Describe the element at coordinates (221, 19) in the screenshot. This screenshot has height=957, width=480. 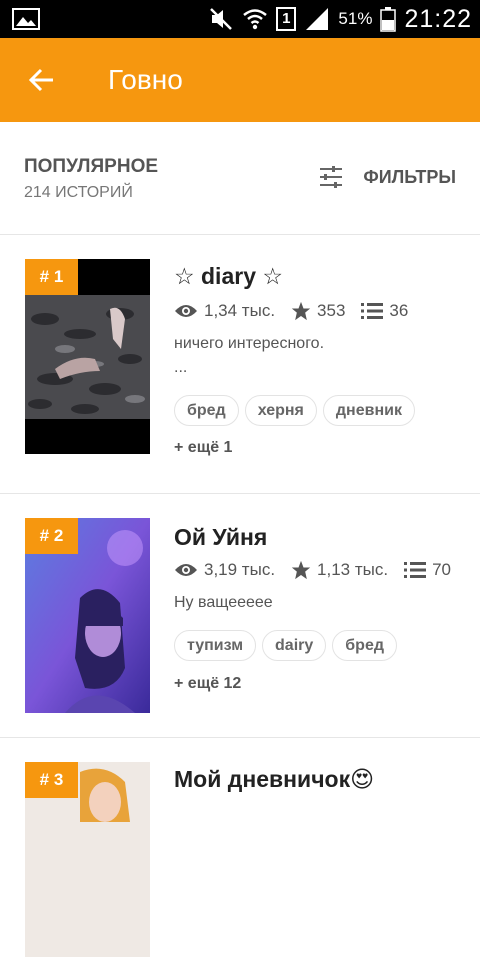
I see `mute-icon` at that location.